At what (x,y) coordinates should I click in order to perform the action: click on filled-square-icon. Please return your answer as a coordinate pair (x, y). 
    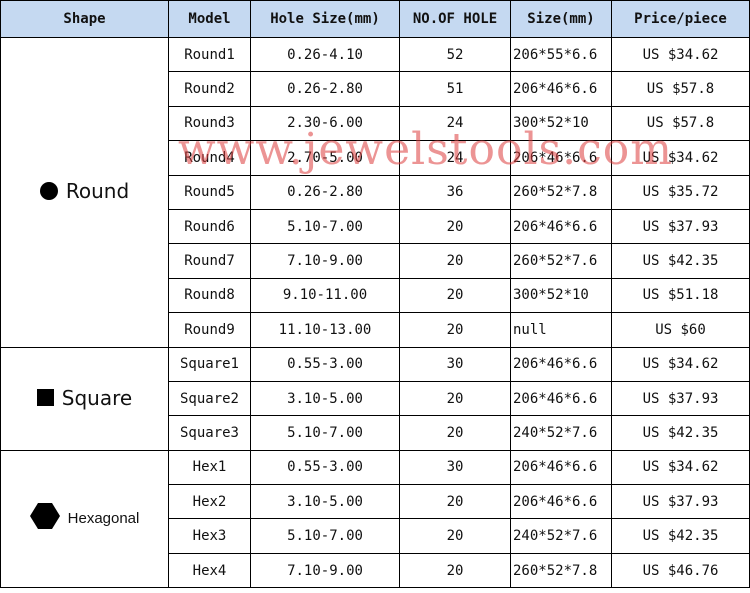
    Looking at the image, I should click on (45, 398).